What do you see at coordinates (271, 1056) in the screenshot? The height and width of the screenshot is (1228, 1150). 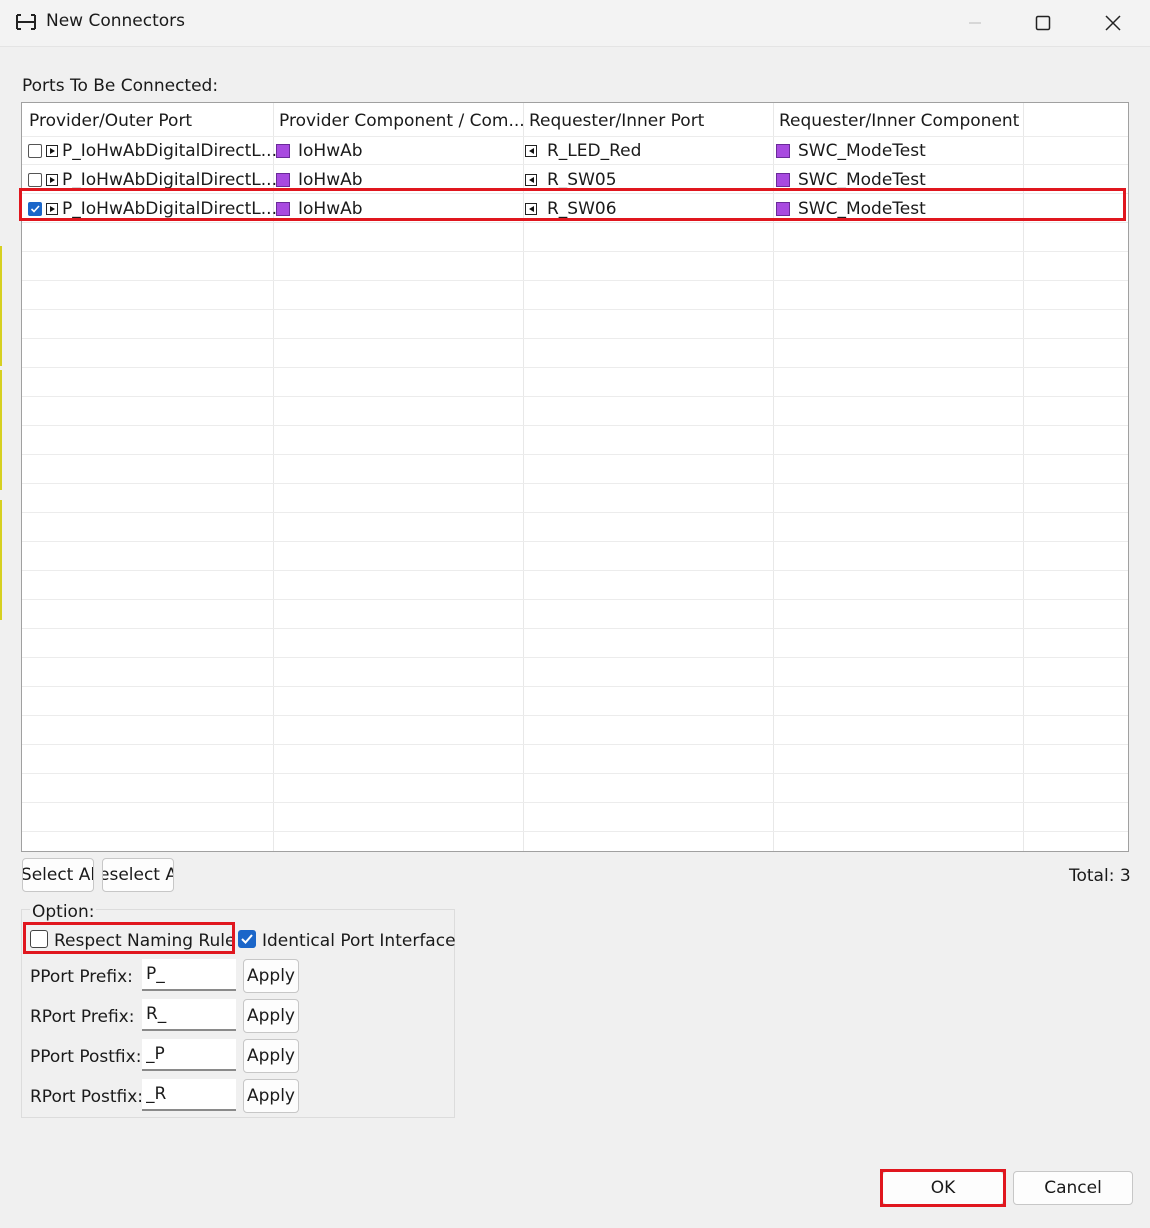 I see `pport-postfix-apply-button: Apply` at bounding box center [271, 1056].